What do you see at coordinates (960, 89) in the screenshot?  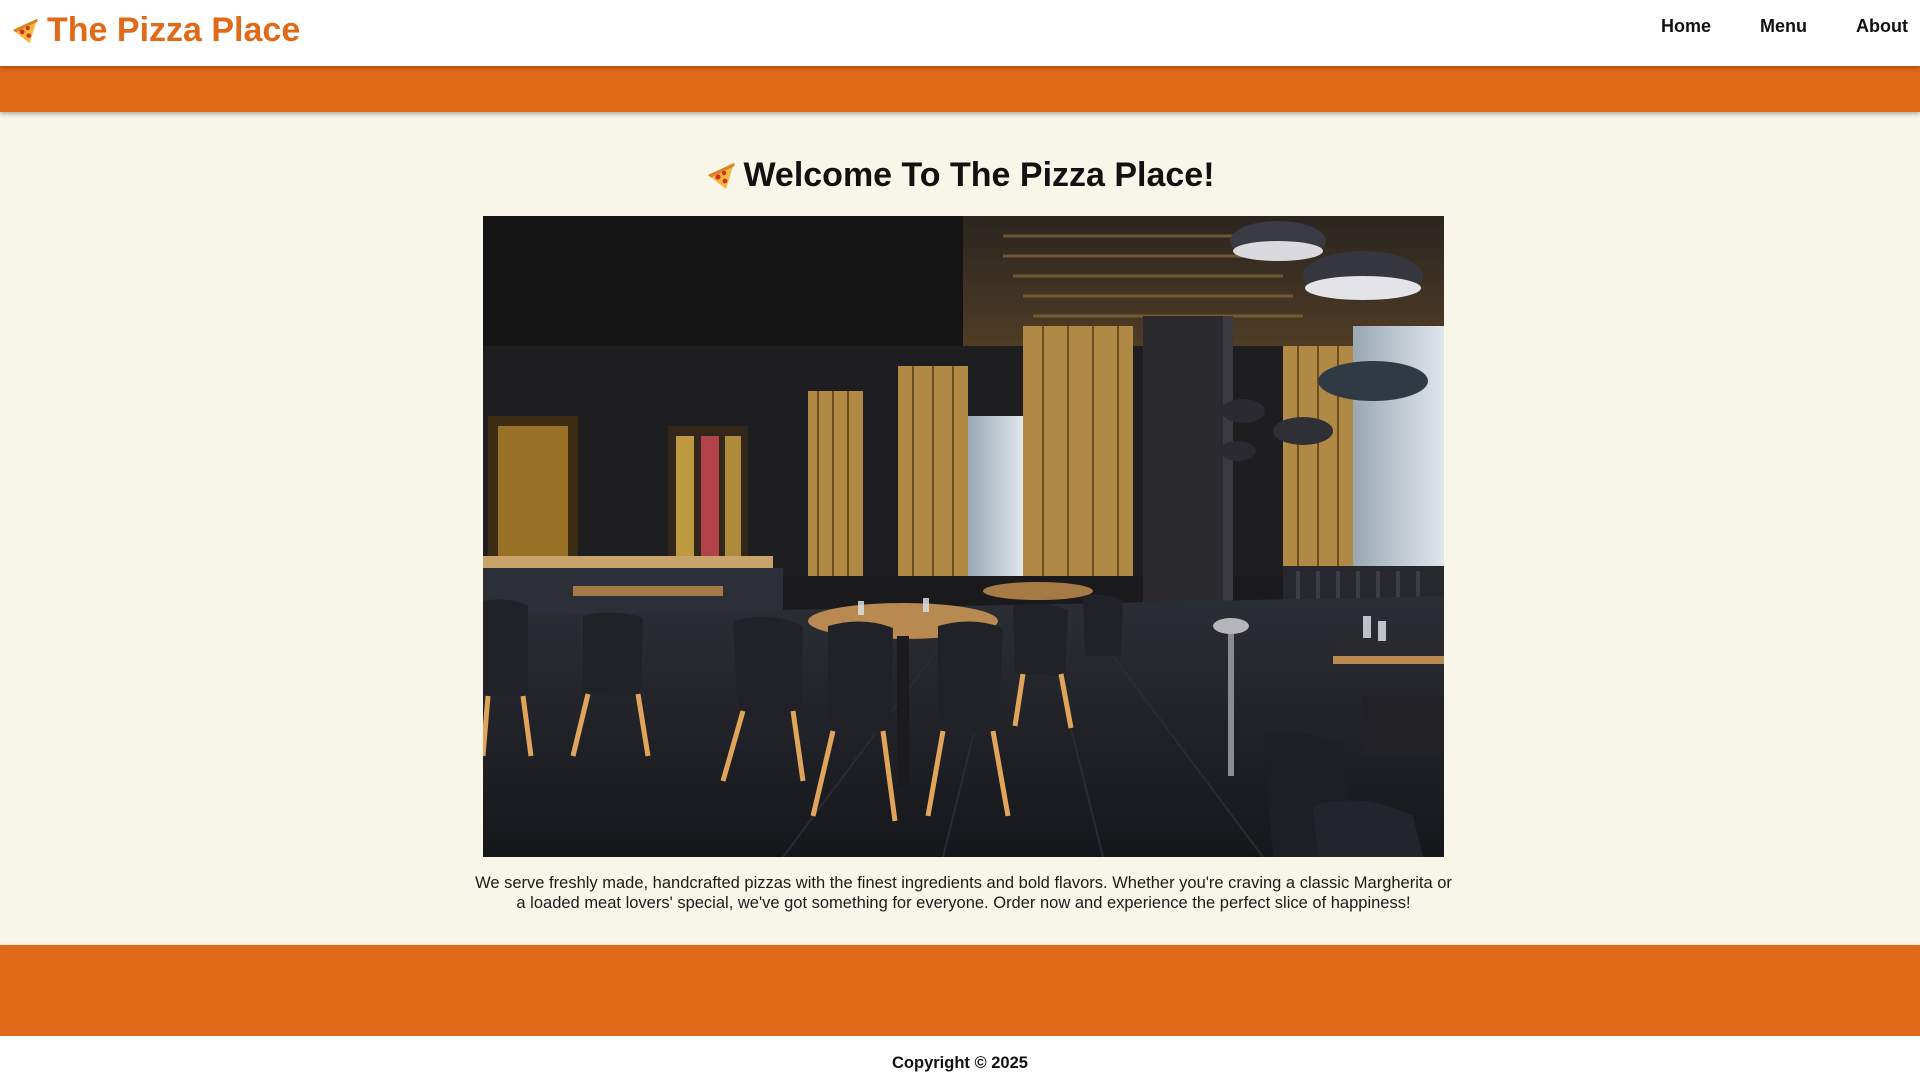 I see `top-accent-band` at bounding box center [960, 89].